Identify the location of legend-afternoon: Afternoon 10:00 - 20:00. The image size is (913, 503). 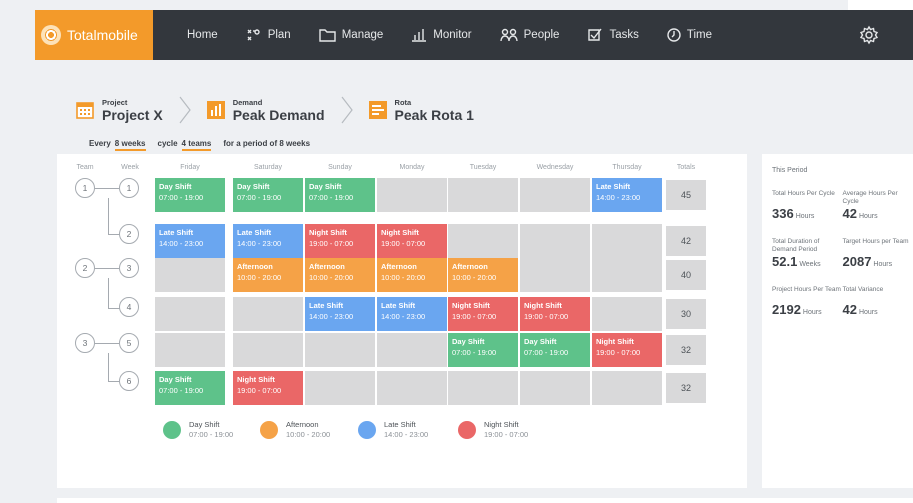
(295, 430).